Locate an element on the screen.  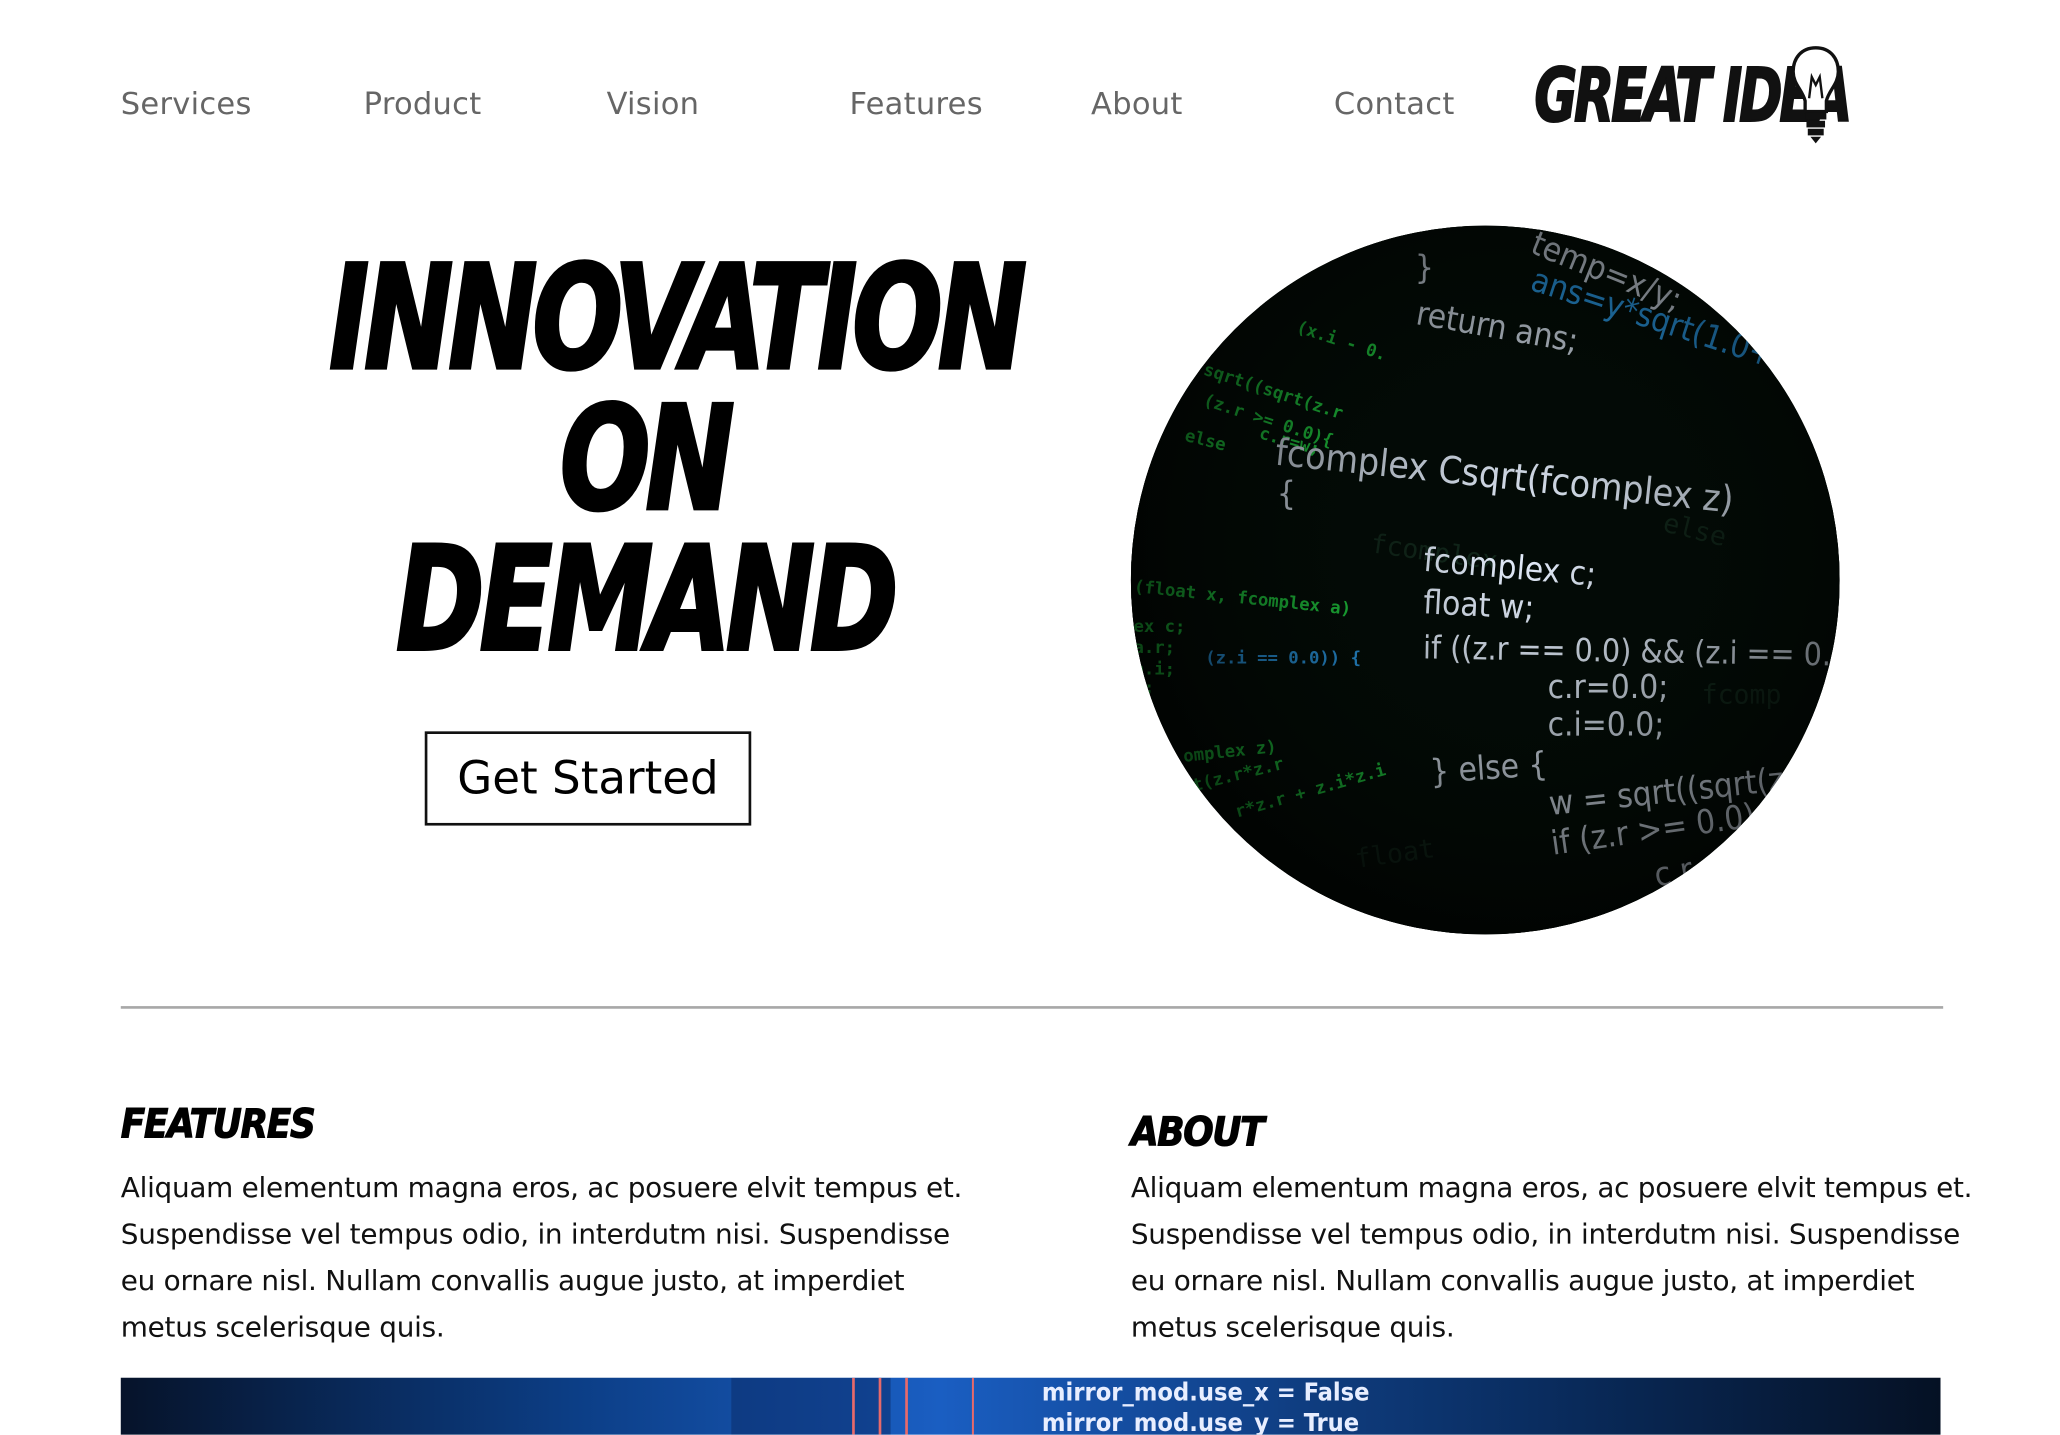
hero-title-line: INNOVATION is located at coordinates (678, 319).